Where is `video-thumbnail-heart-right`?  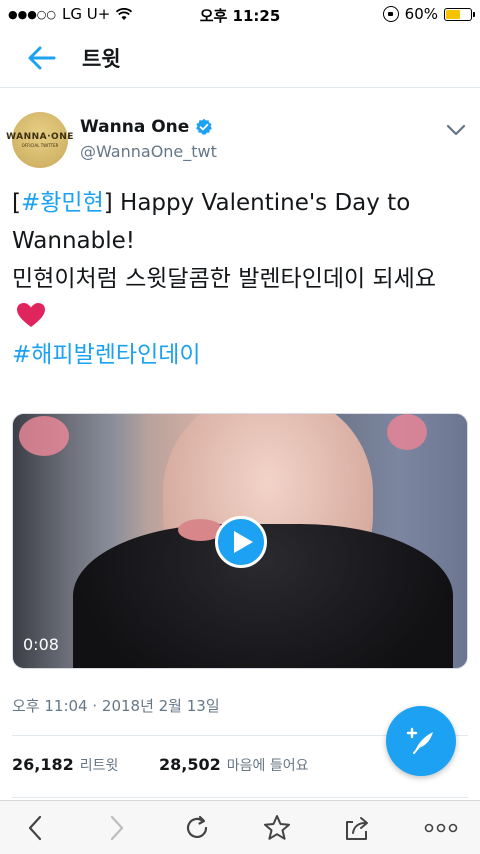 video-thumbnail-heart-right is located at coordinates (407, 432).